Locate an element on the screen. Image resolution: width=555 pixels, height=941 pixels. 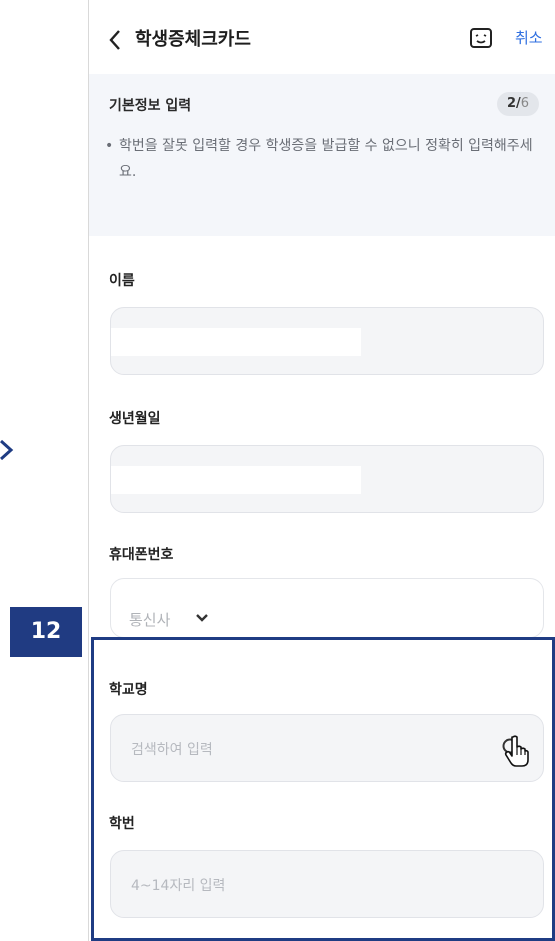
name-input is located at coordinates (327, 341).